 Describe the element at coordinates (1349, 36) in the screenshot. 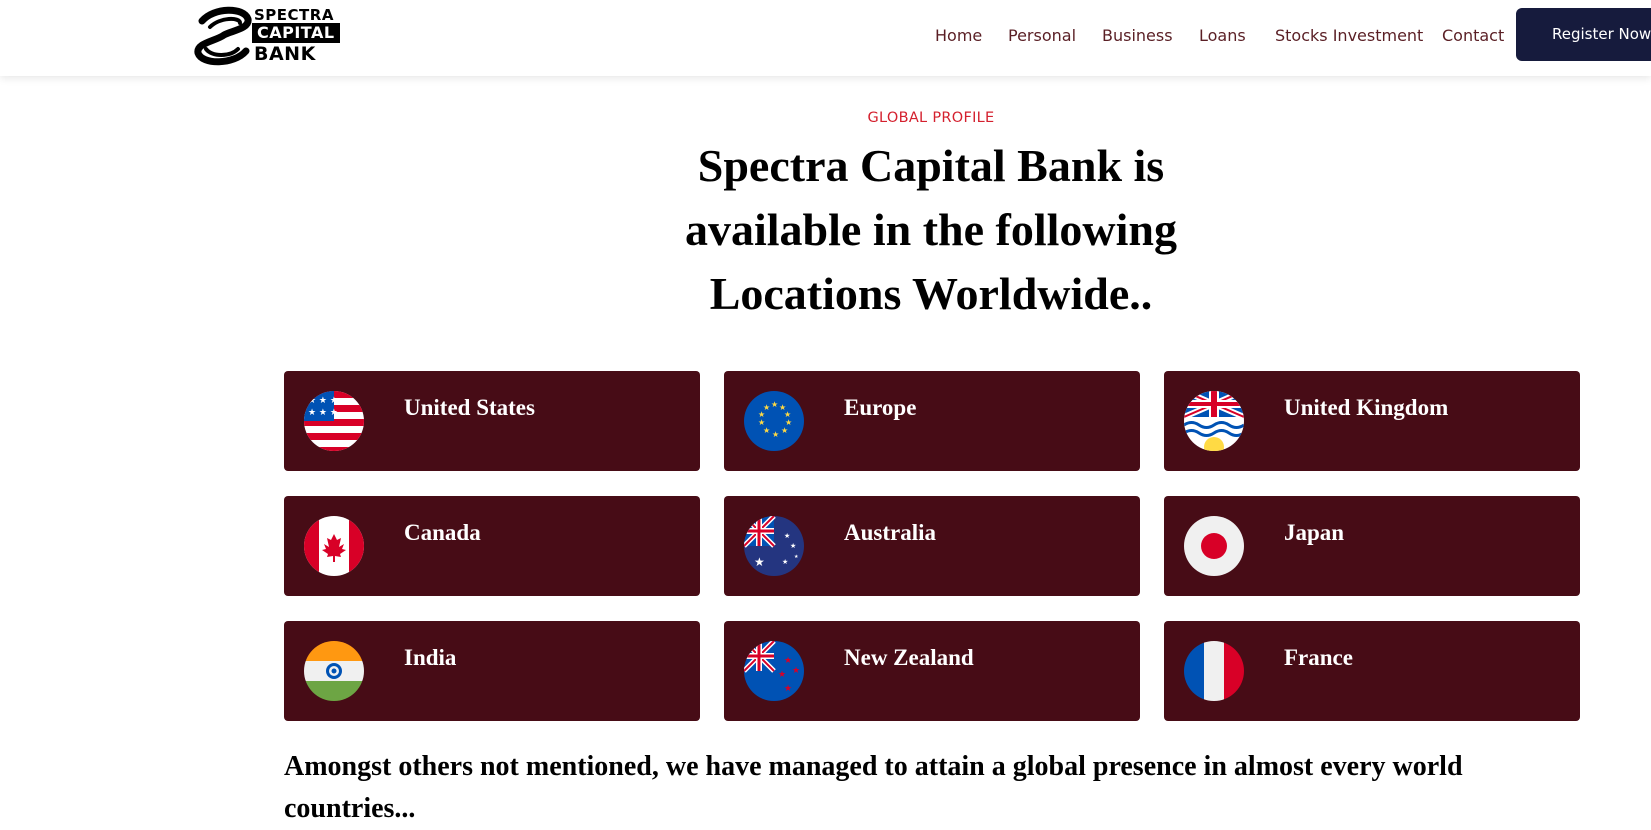

I see `nav-stocks-investment: Stocks Investment` at that location.